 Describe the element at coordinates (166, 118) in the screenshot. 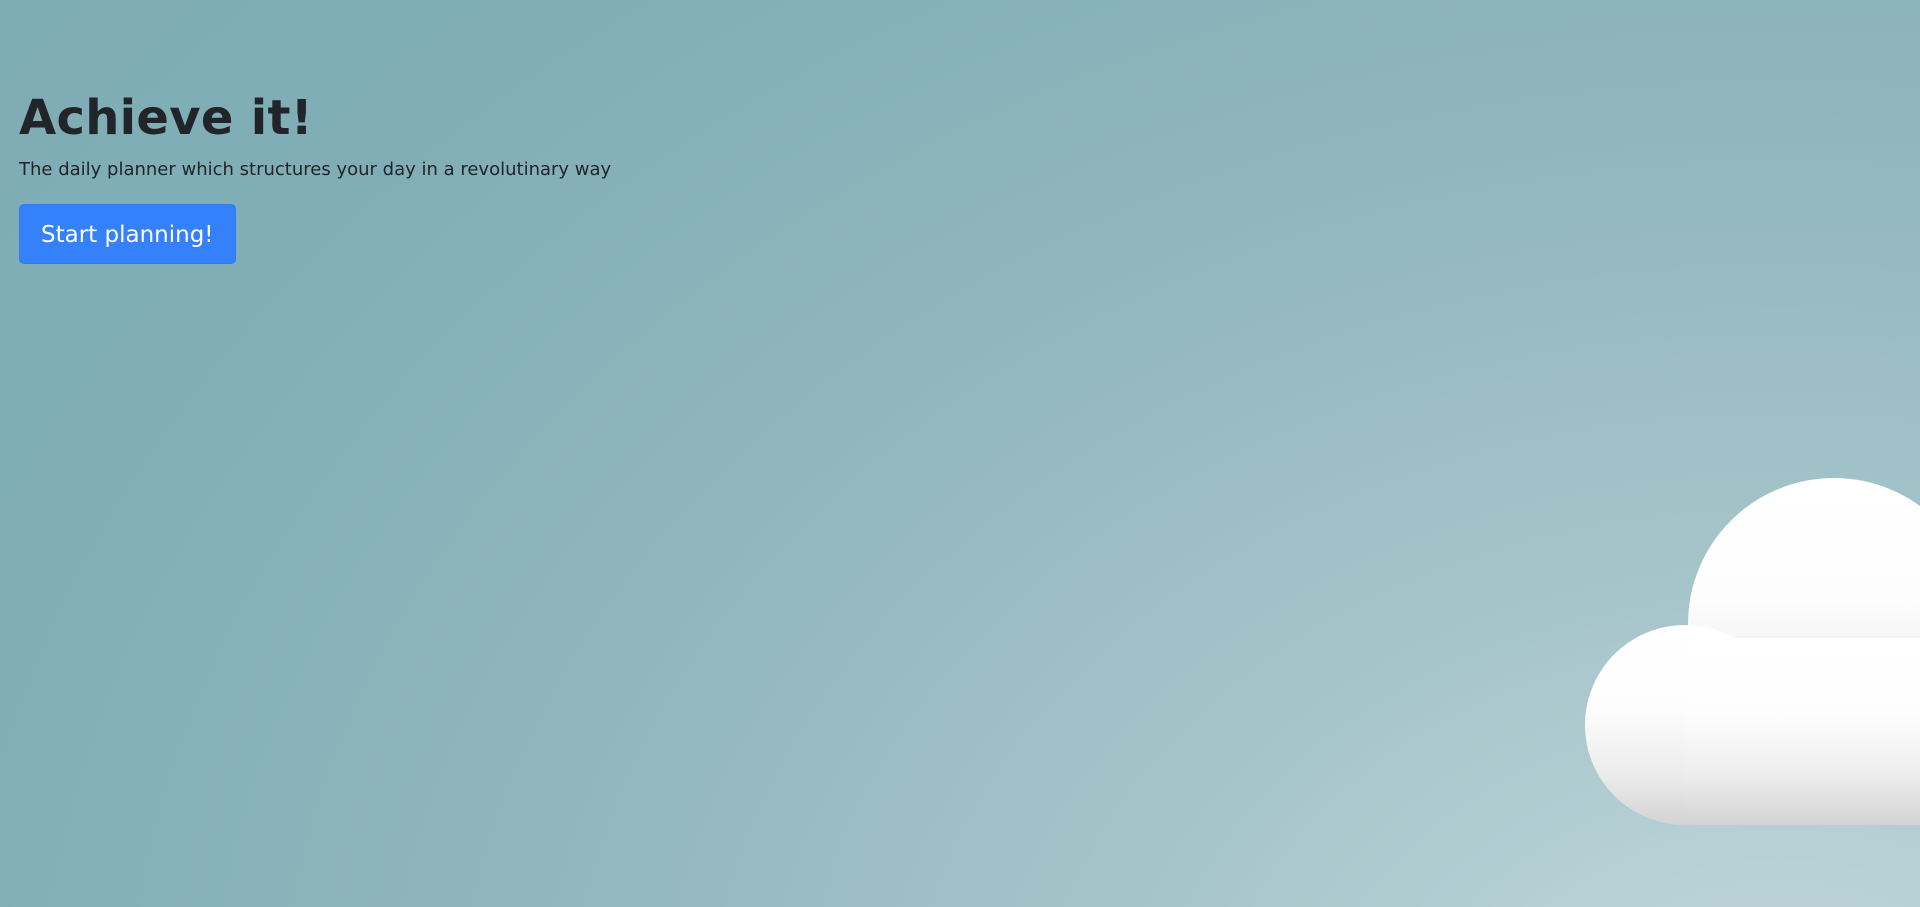

I see `page-title: Achieve it!` at that location.